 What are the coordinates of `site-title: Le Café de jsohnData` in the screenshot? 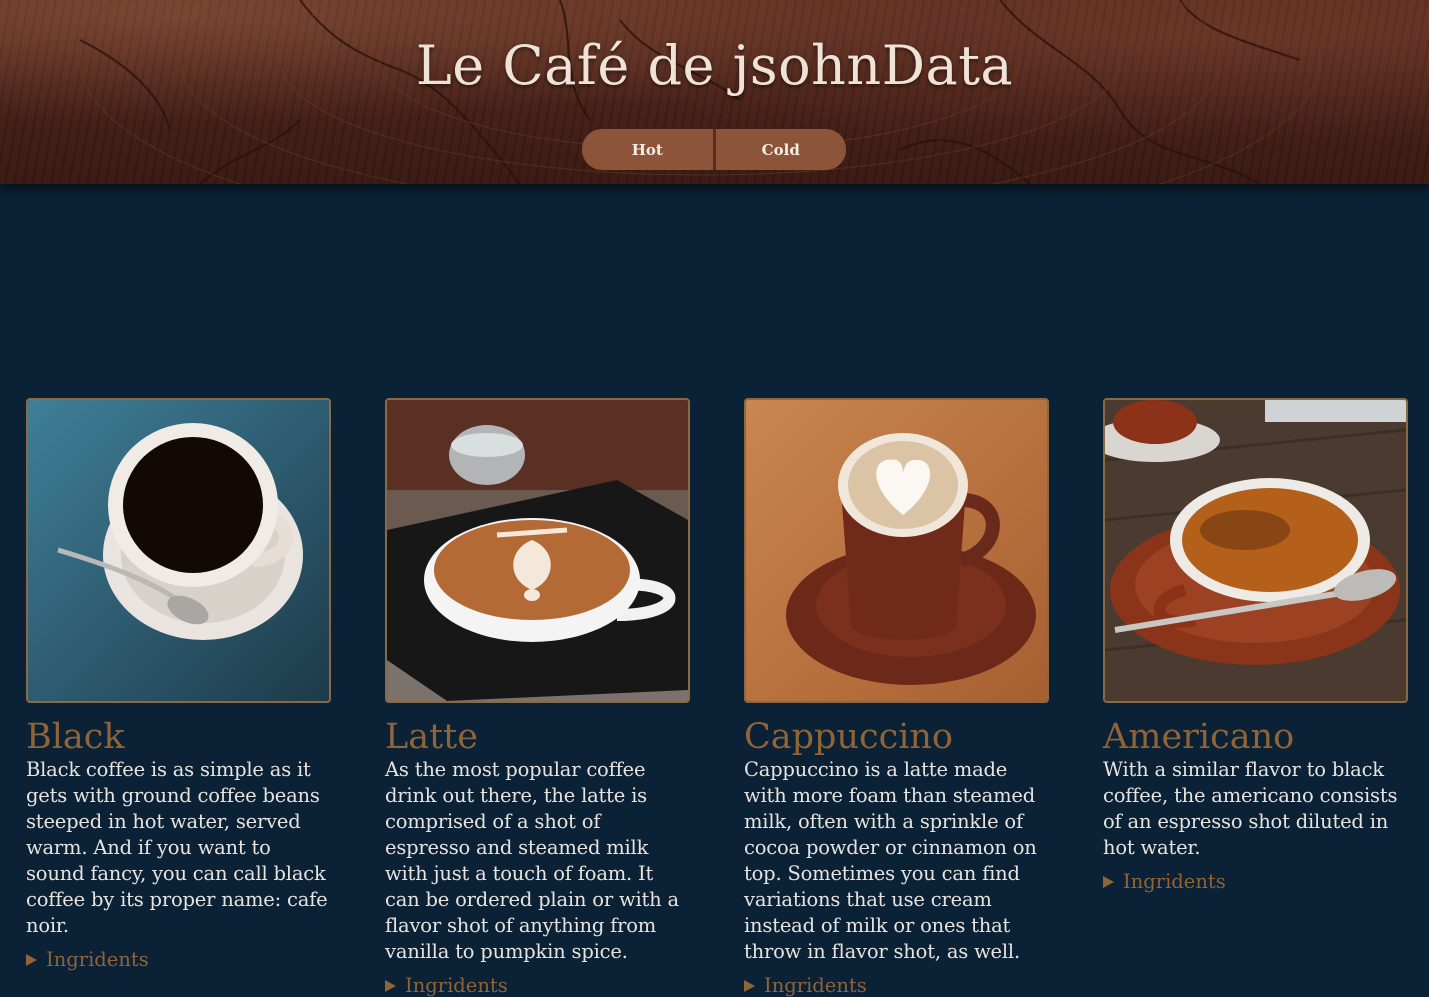 It's located at (714, 65).